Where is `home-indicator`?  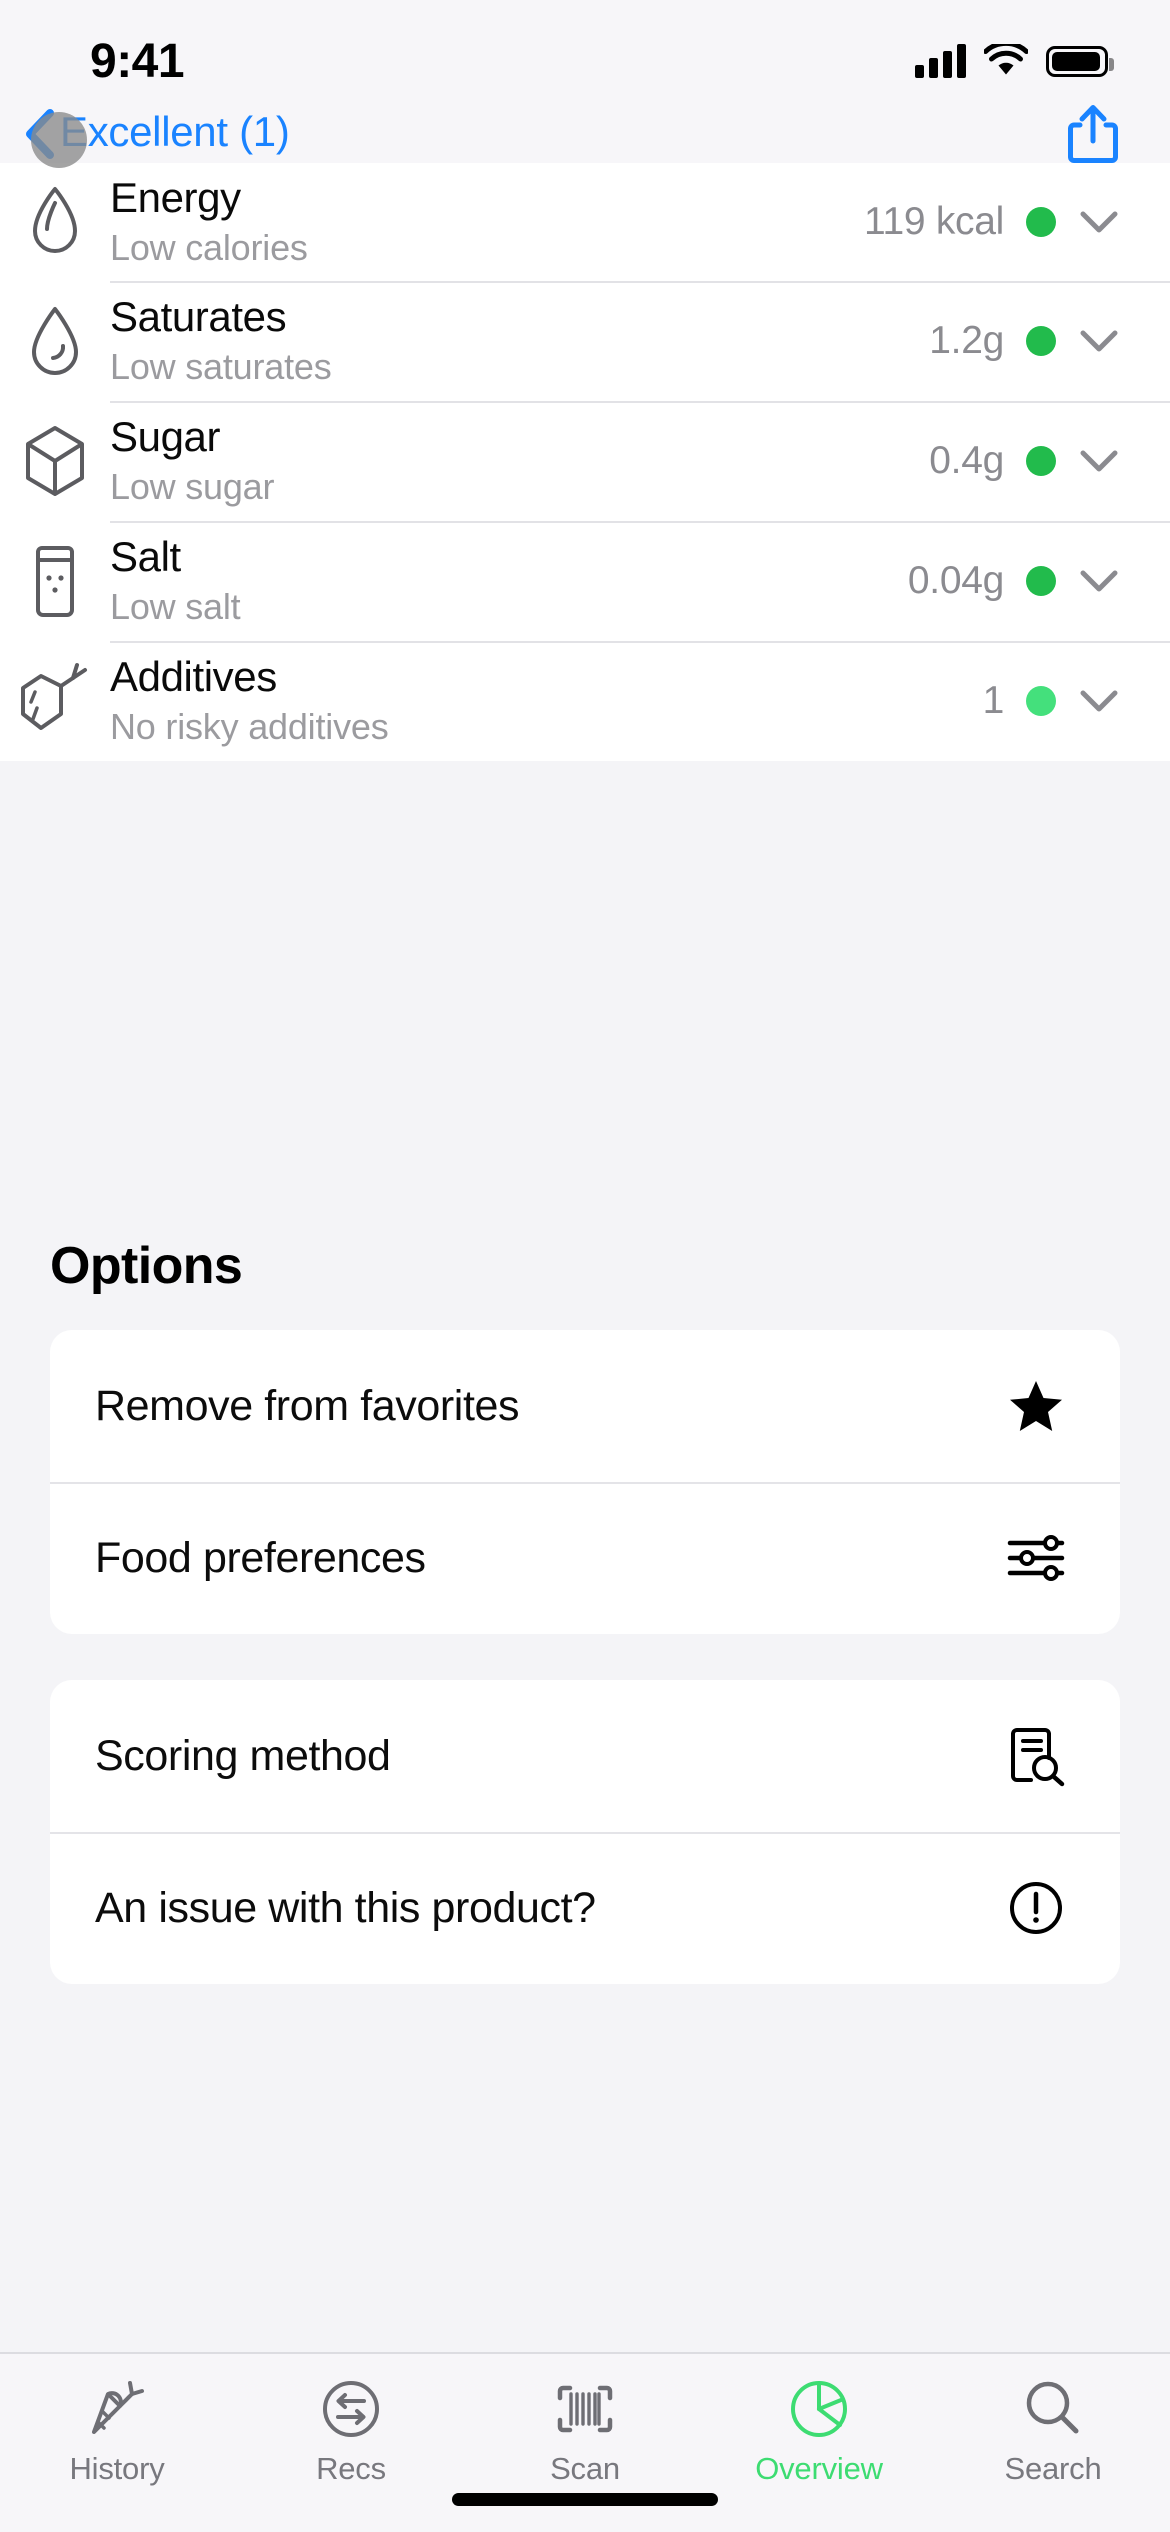
home-indicator is located at coordinates (585, 2499).